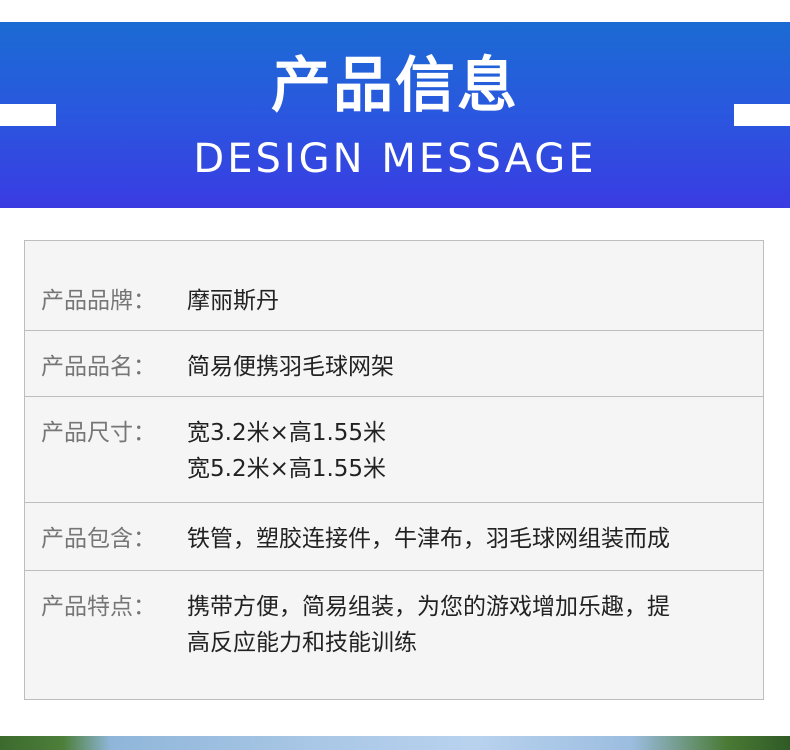 This screenshot has width=790, height=750. I want to click on row-label-brand: 产品品牌：, so click(98, 301).